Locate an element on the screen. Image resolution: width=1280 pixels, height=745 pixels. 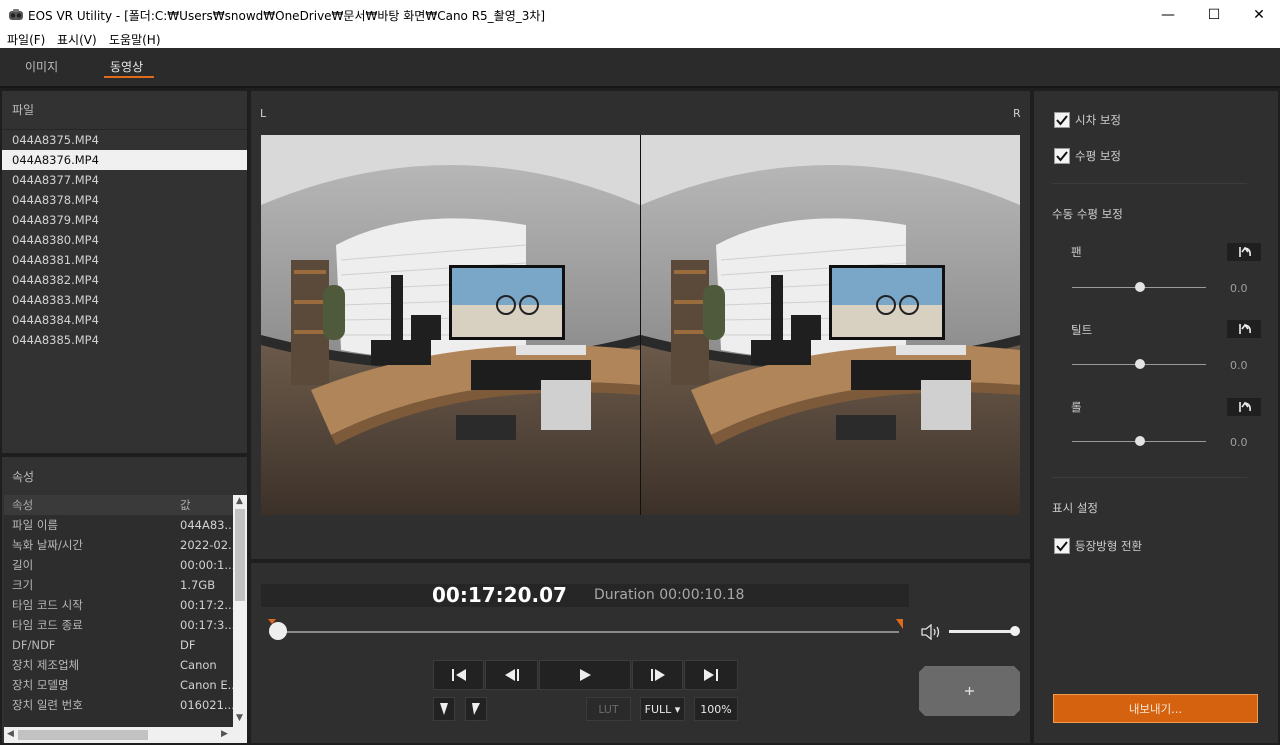
vr-navigation-pad is located at coordinates (969, 691).